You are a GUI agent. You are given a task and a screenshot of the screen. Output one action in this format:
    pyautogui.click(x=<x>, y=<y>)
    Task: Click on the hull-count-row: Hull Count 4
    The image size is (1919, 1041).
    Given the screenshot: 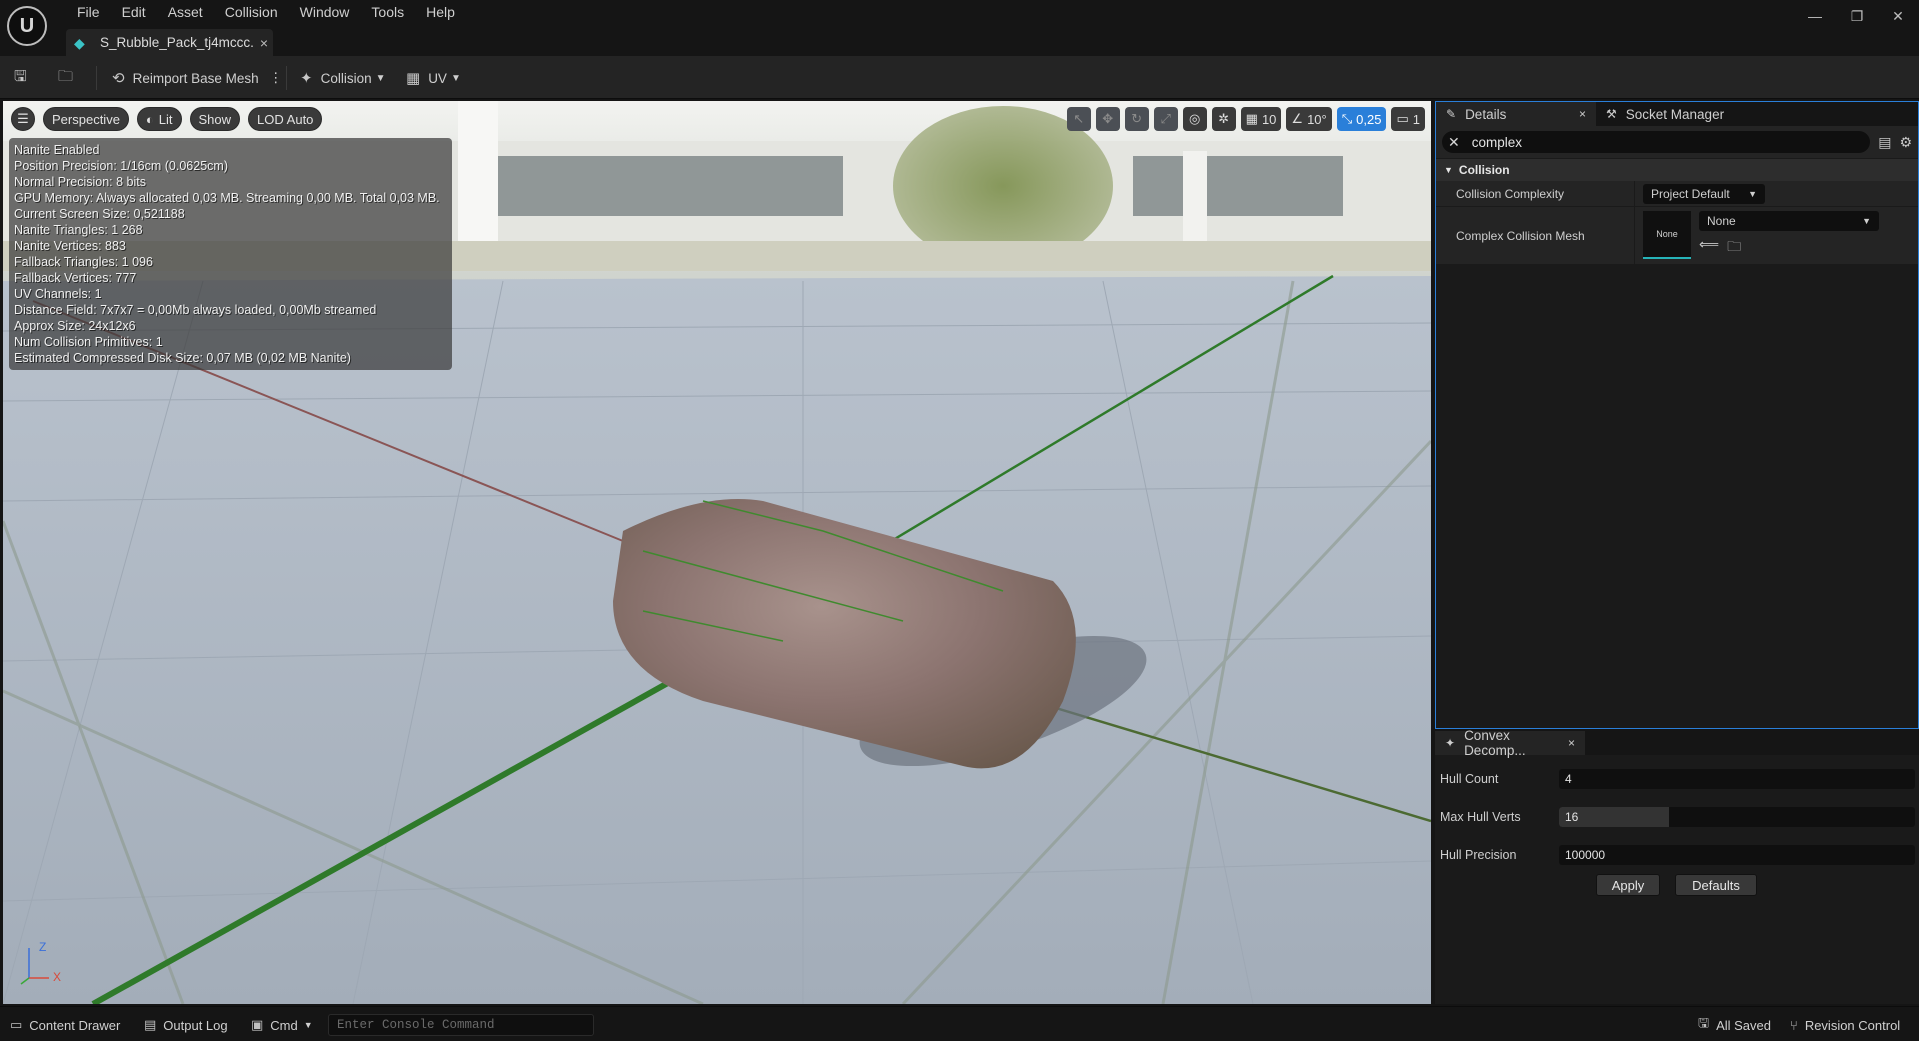 What is the action you would take?
    pyautogui.click(x=1677, y=779)
    